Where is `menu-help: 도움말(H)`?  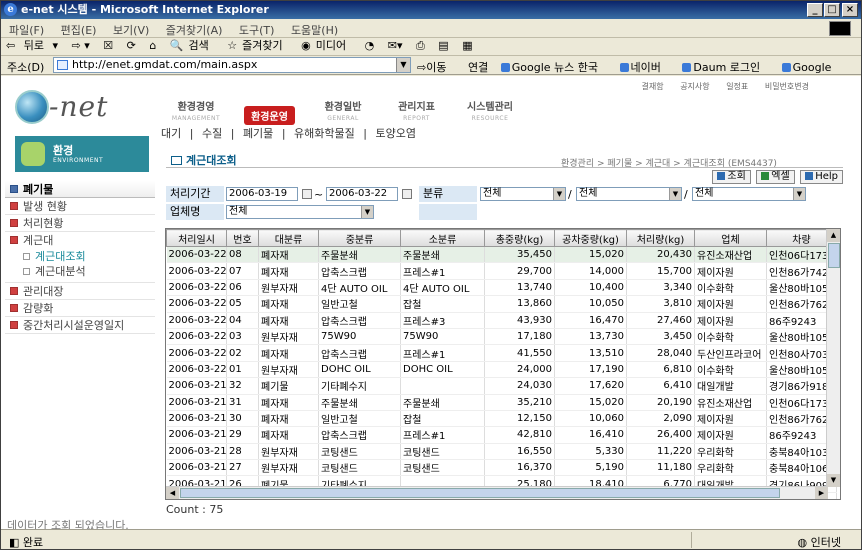 menu-help: 도움말(H) is located at coordinates (313, 28).